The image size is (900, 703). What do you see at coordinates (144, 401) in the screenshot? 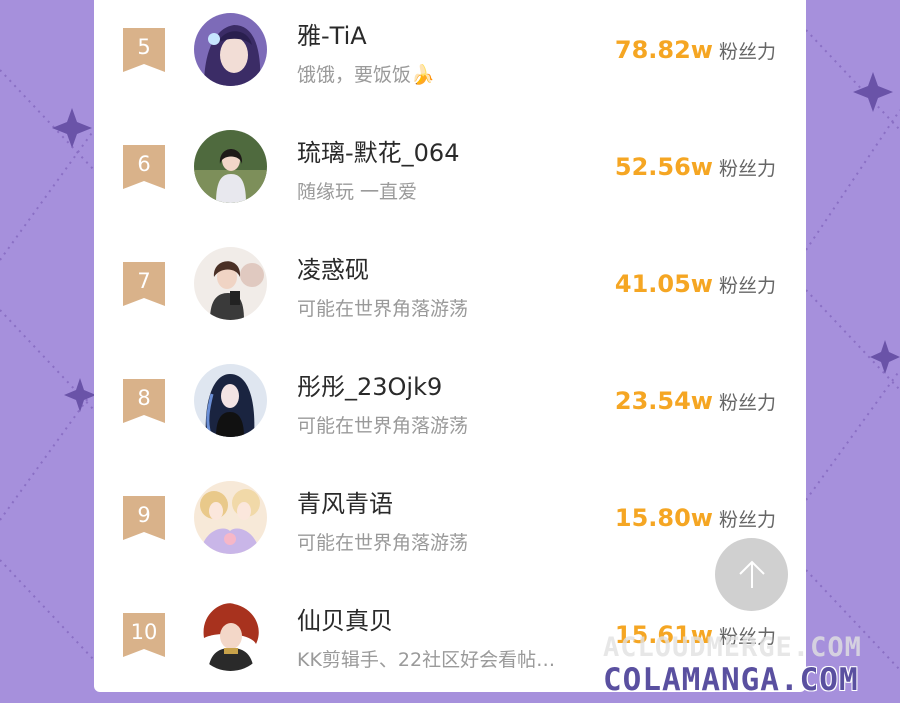
I see `rank-badge: 8` at bounding box center [144, 401].